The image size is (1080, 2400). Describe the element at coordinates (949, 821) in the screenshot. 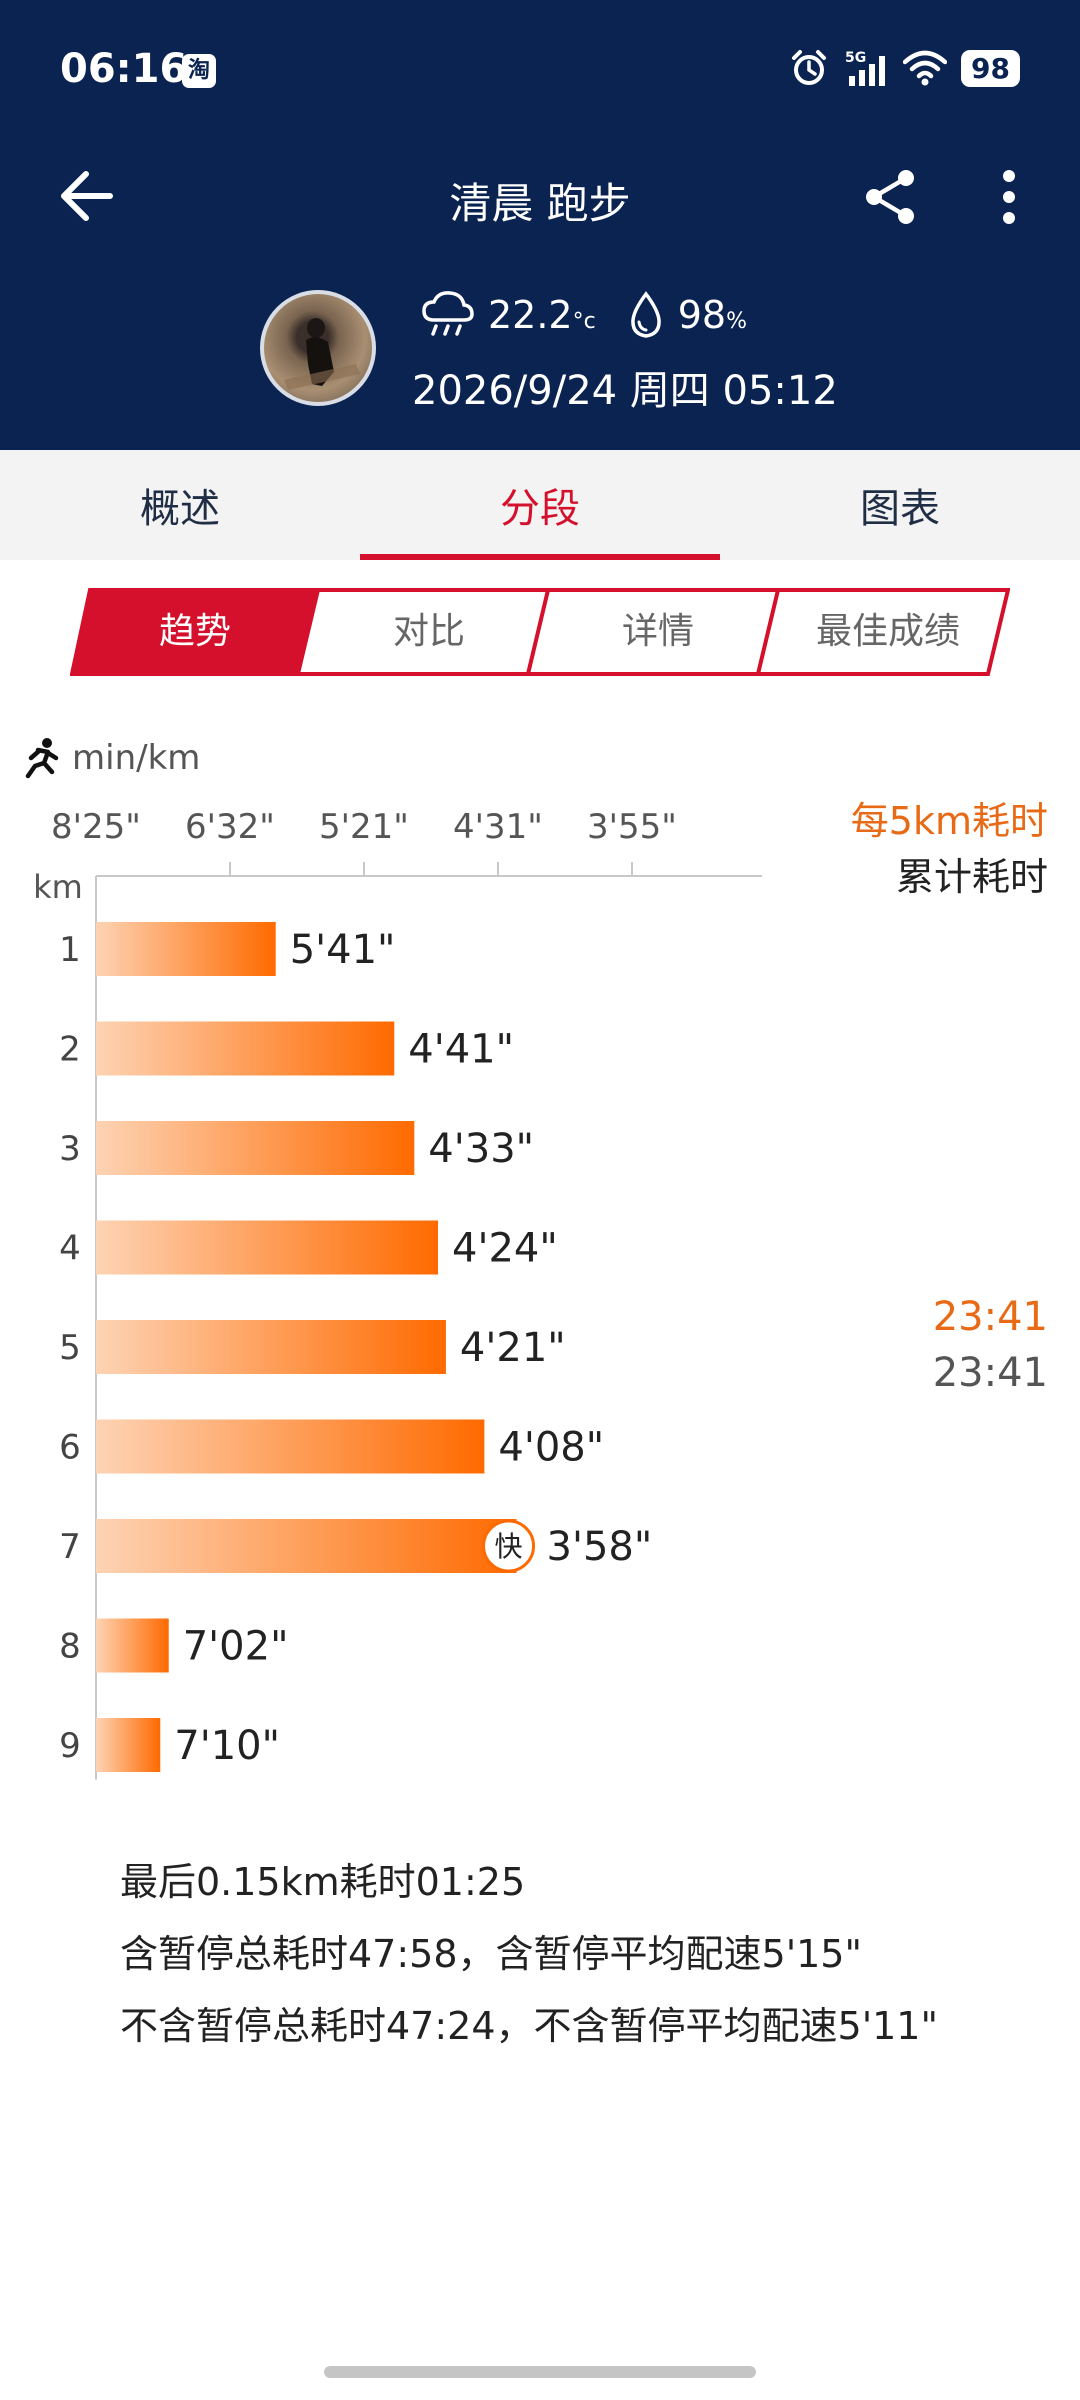

I see `legend-per-5km: 每5km耗时` at that location.